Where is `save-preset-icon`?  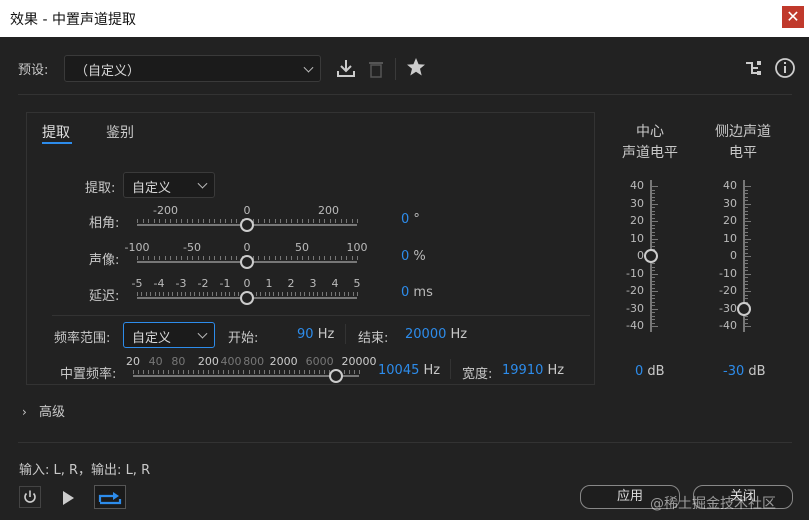
save-preset-icon is located at coordinates (346, 68).